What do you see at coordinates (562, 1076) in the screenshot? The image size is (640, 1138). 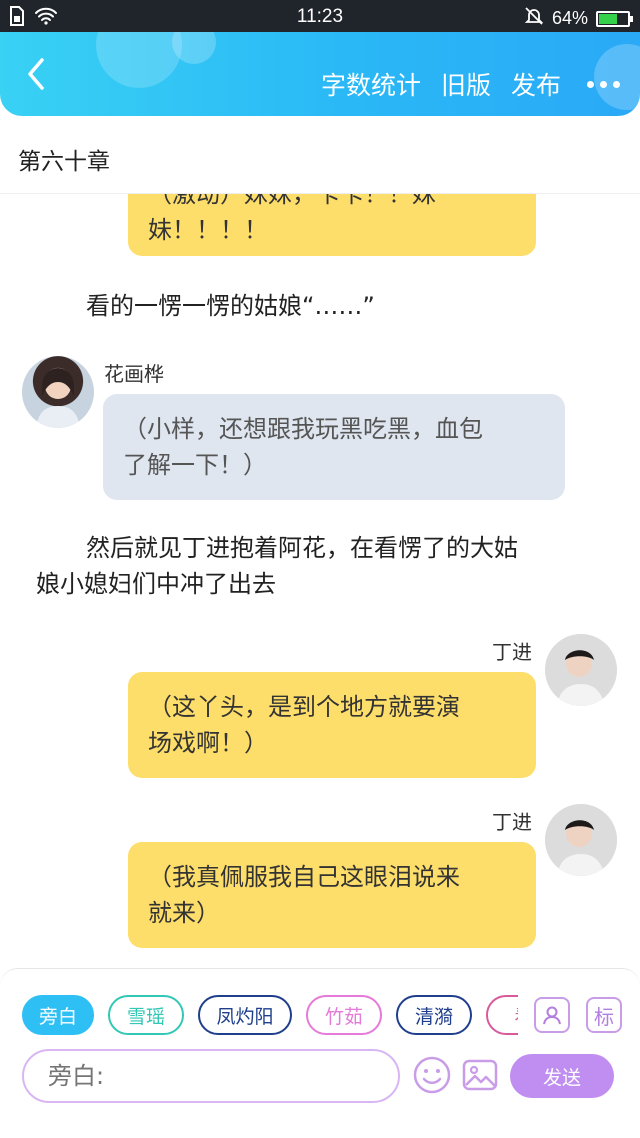 I see `send-button: 发送` at bounding box center [562, 1076].